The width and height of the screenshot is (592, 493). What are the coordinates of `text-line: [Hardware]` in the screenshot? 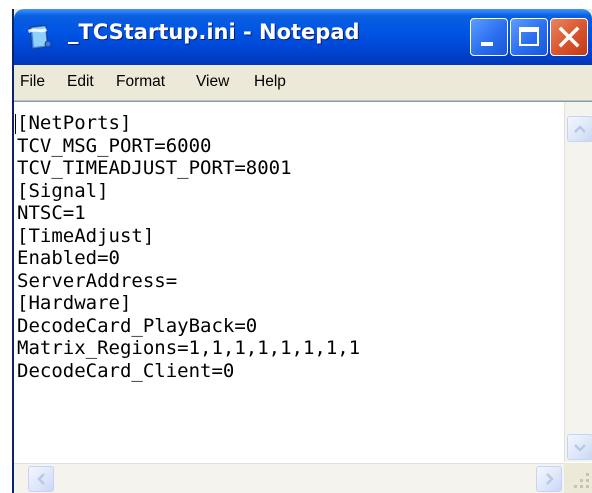 It's located at (188, 303).